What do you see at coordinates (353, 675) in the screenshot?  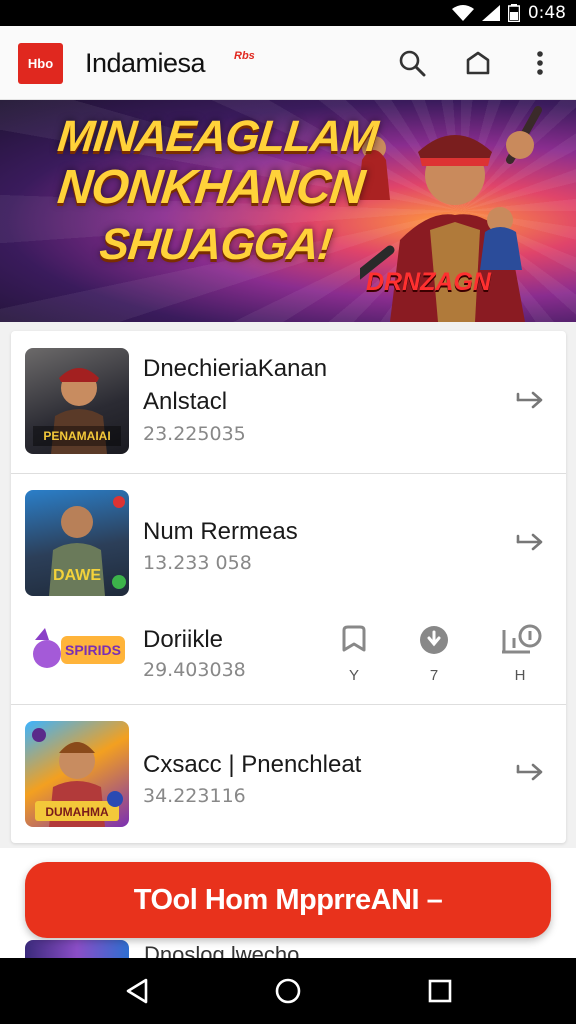 I see `bookmark-label: Y` at bounding box center [353, 675].